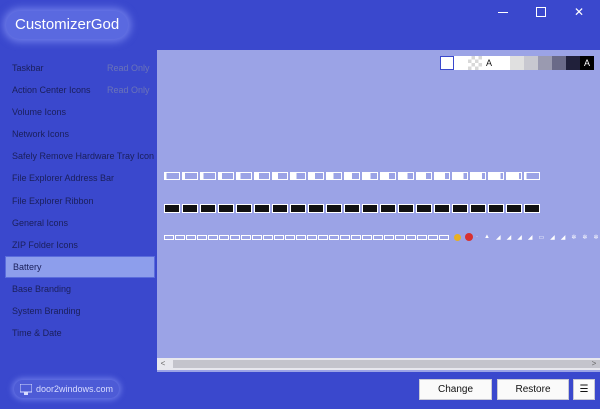 Image resolution: width=600 pixels, height=409 pixels. Describe the element at coordinates (579, 12) in the screenshot. I see `close-button: ✕` at that location.